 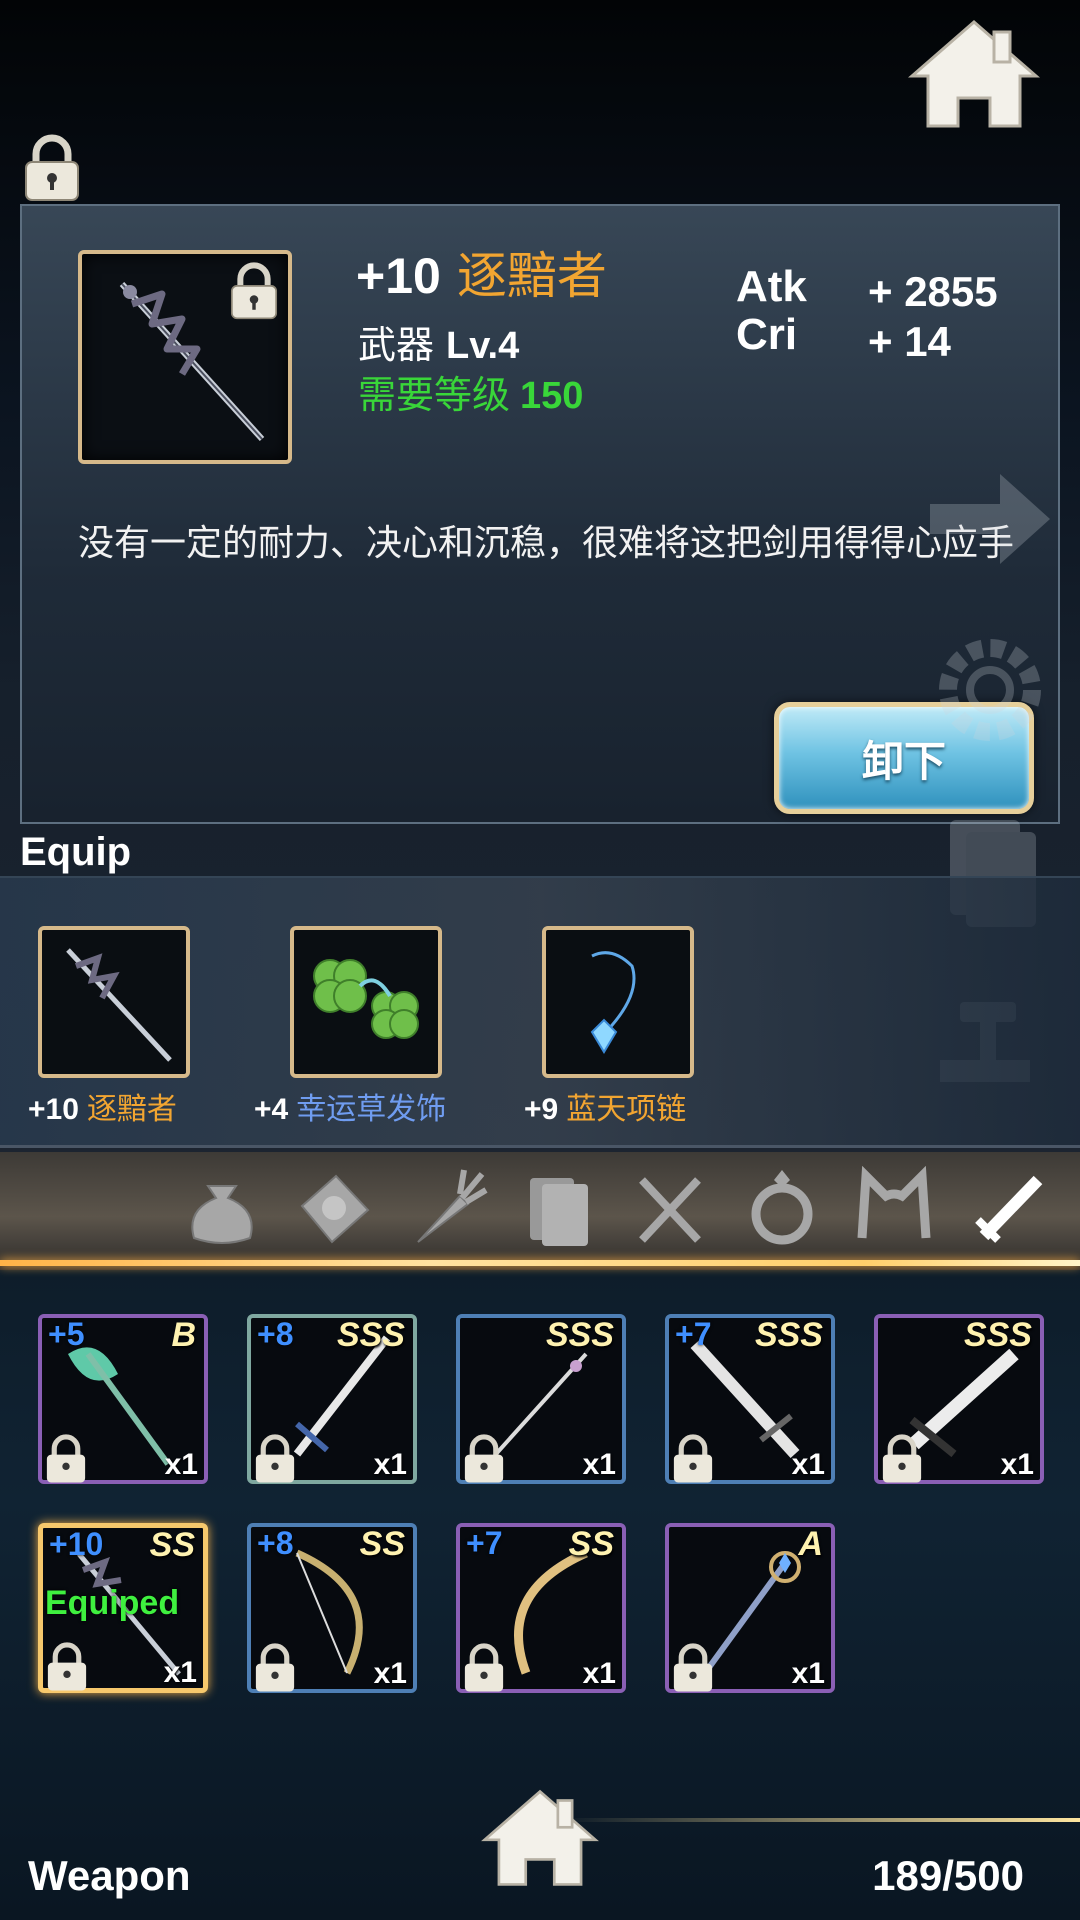 What do you see at coordinates (396, 345) in the screenshot?
I see `item-type: 武器` at bounding box center [396, 345].